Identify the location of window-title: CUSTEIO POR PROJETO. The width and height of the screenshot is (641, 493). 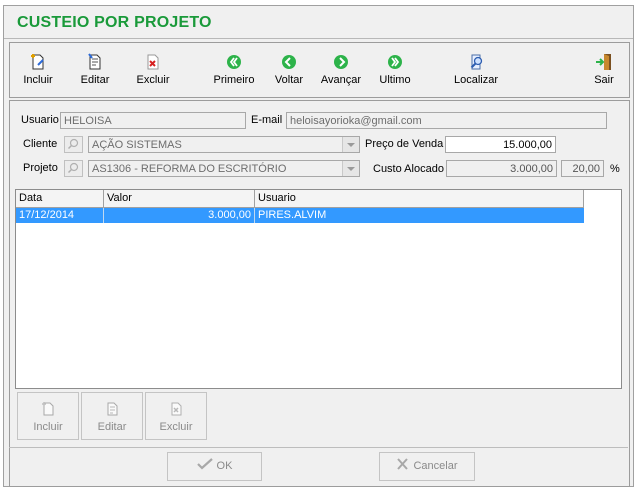
(114, 22).